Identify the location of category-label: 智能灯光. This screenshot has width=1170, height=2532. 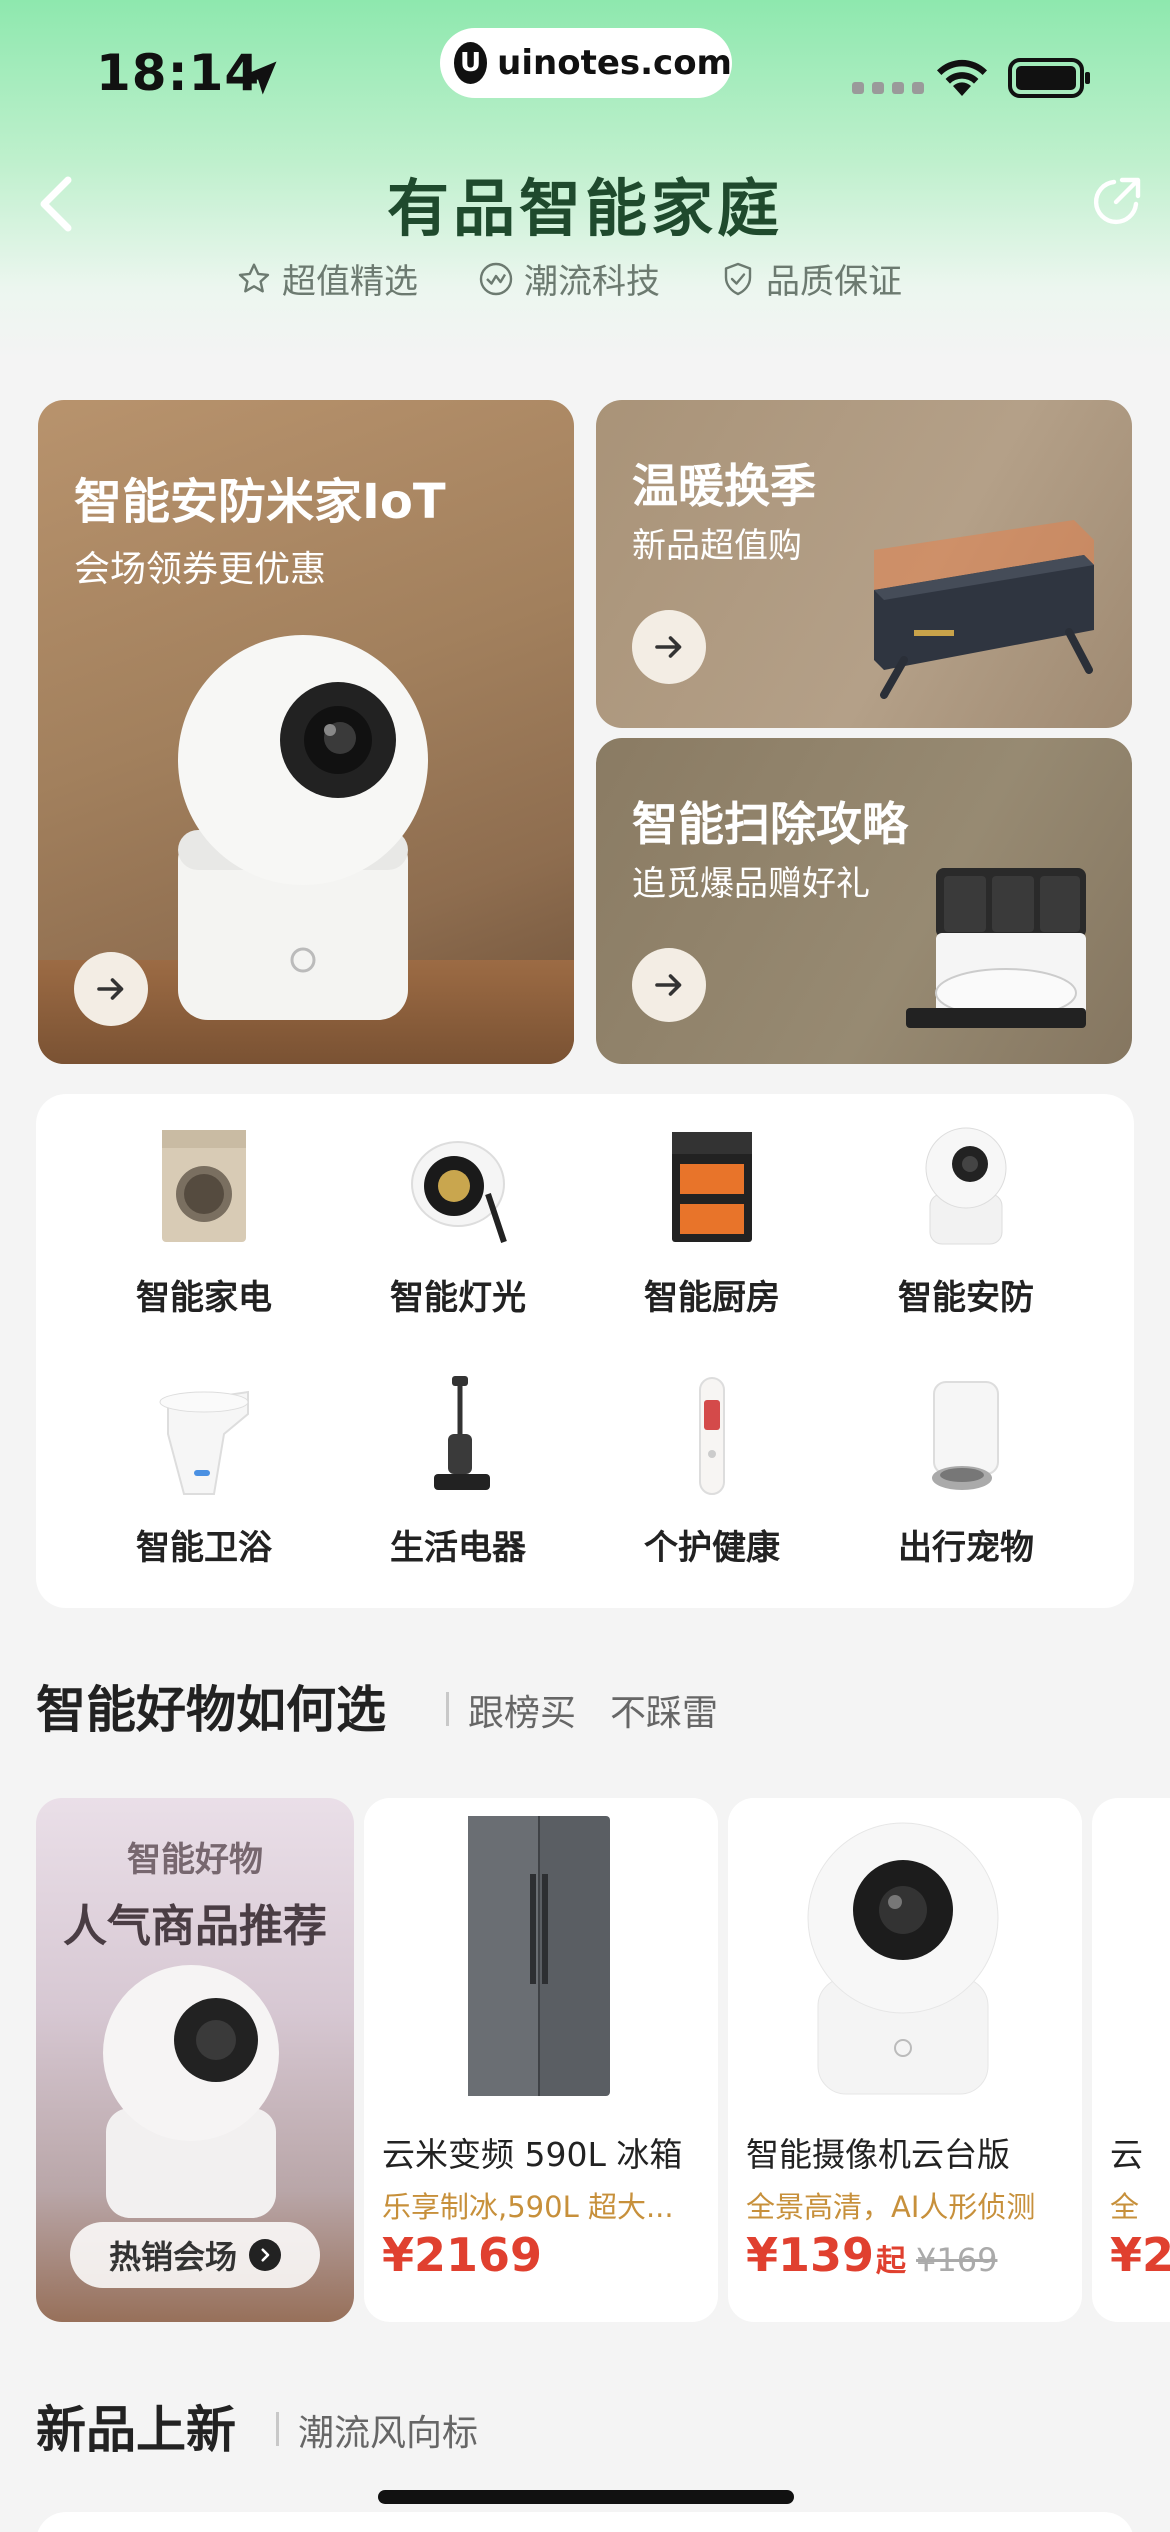
(458, 1298).